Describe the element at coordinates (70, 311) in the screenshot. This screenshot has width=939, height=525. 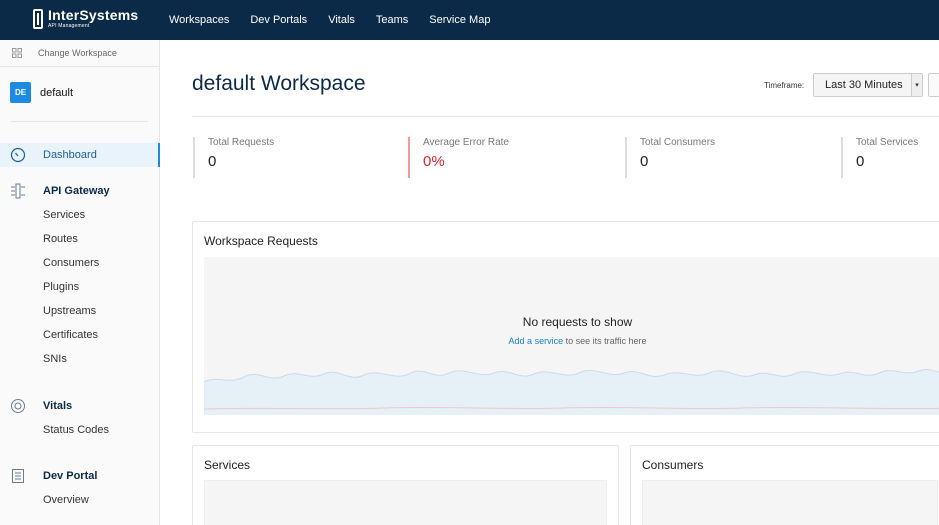
I see `sidebar-item-label: Upstreams` at that location.